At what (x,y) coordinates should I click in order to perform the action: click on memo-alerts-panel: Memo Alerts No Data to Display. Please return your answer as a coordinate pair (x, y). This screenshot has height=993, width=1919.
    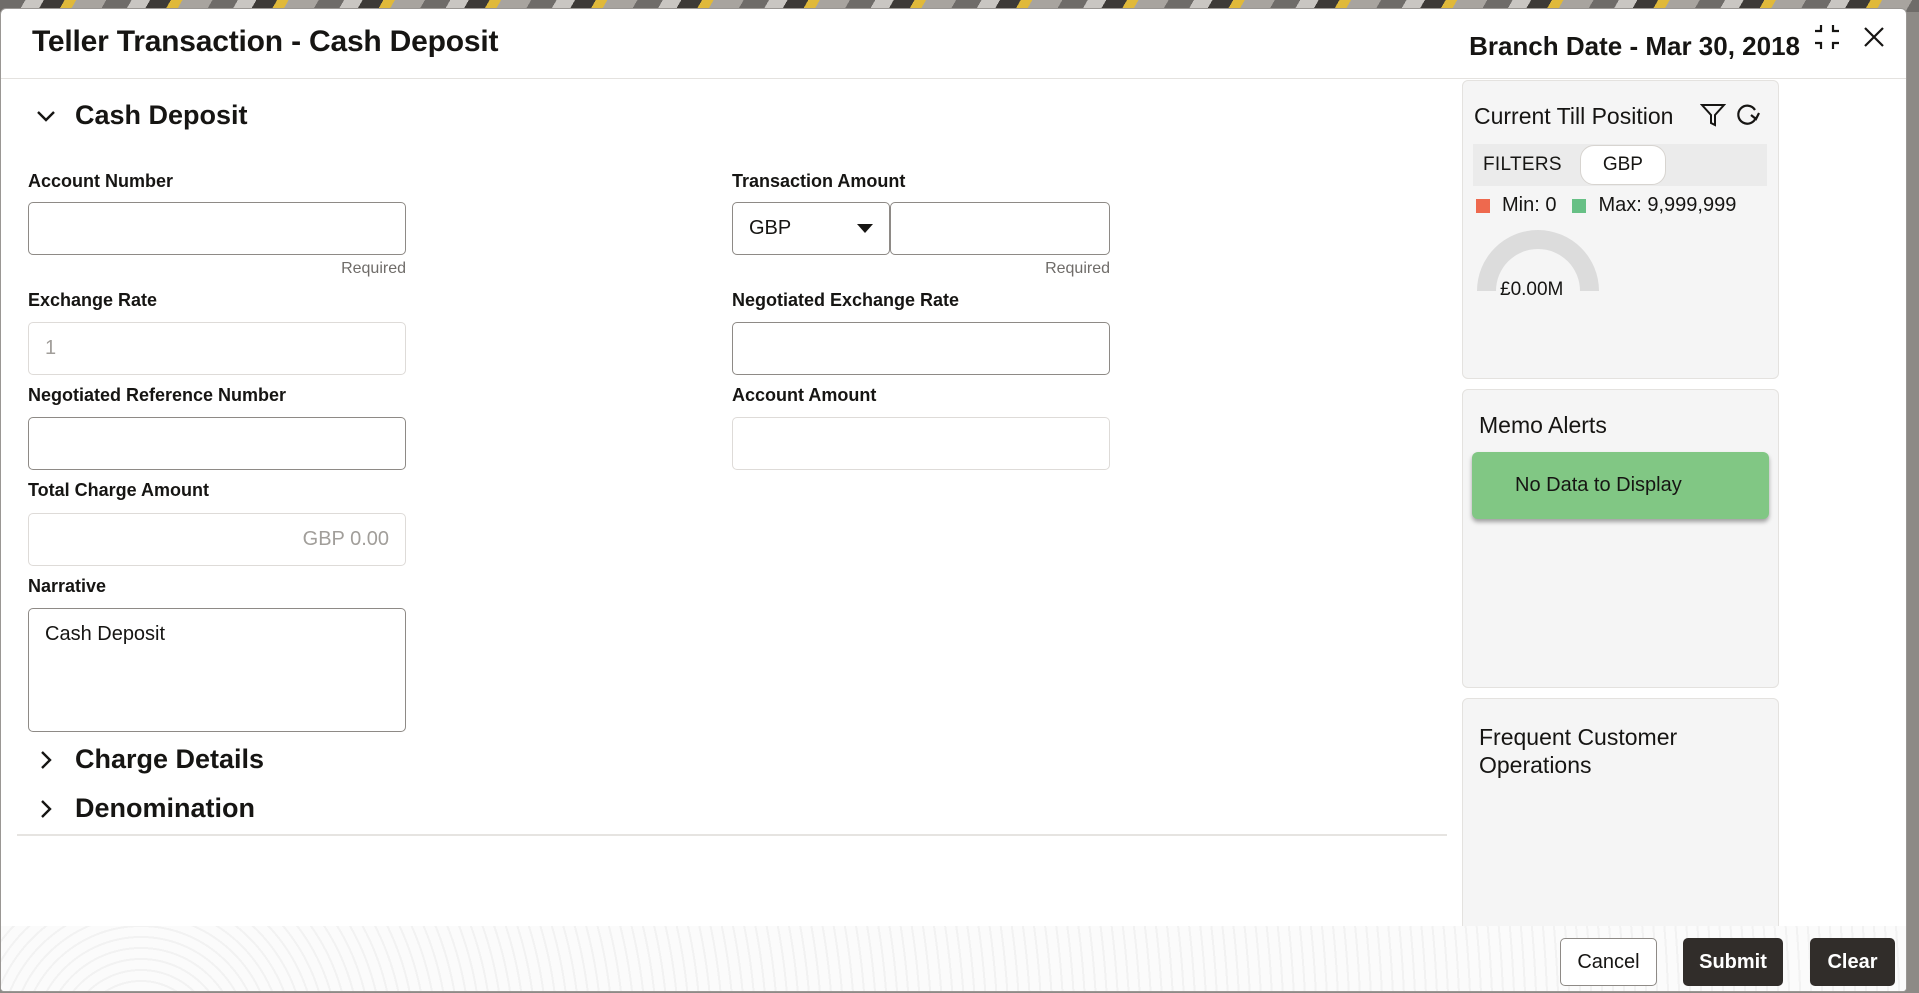
    Looking at the image, I should click on (1620, 538).